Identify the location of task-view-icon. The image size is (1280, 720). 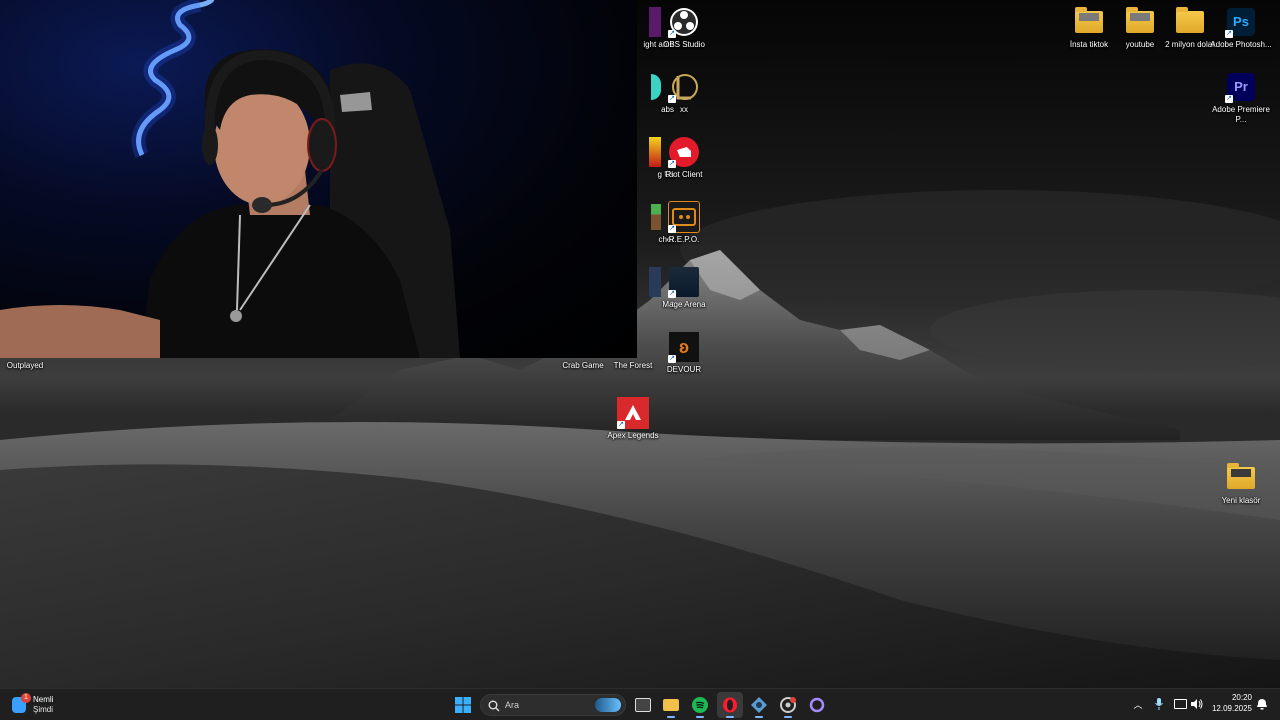
(643, 705).